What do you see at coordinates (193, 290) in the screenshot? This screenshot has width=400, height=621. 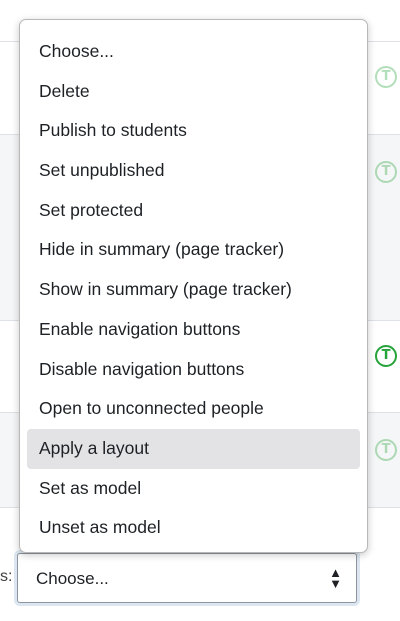 I see `option-show-in-summary: Show in summary (page tracker)` at bounding box center [193, 290].